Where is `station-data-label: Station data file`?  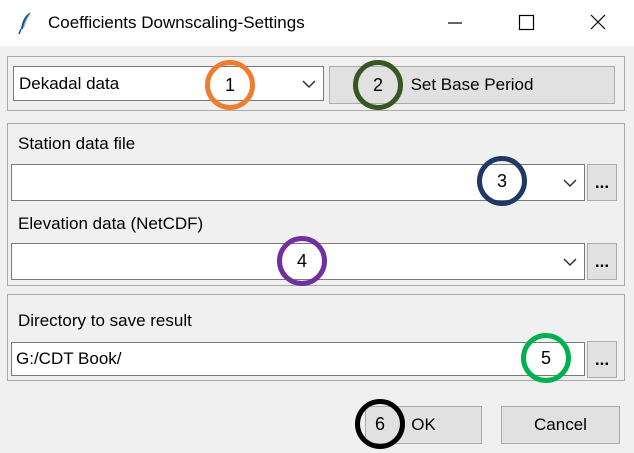
station-data-label: Station data file is located at coordinates (77, 143).